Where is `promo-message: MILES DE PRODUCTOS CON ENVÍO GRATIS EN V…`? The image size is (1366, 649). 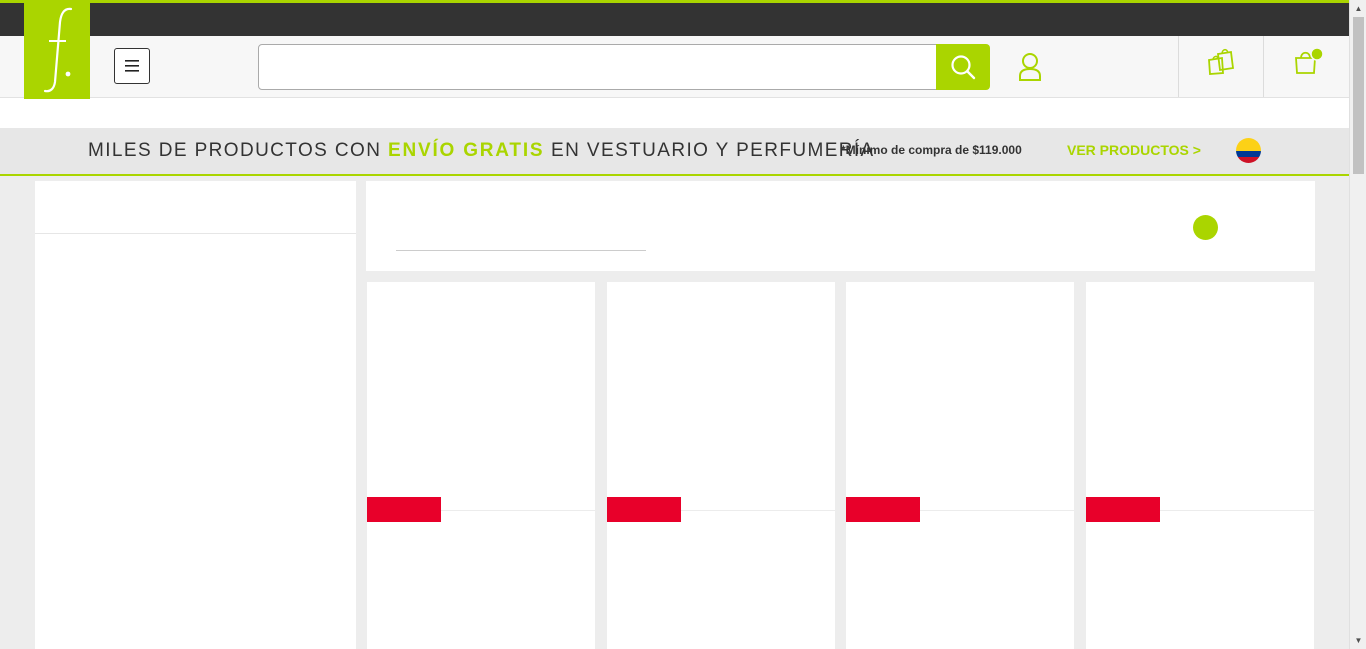
promo-message: MILES DE PRODUCTOS CON ENVÍO GRATIS EN V… is located at coordinates (481, 151).